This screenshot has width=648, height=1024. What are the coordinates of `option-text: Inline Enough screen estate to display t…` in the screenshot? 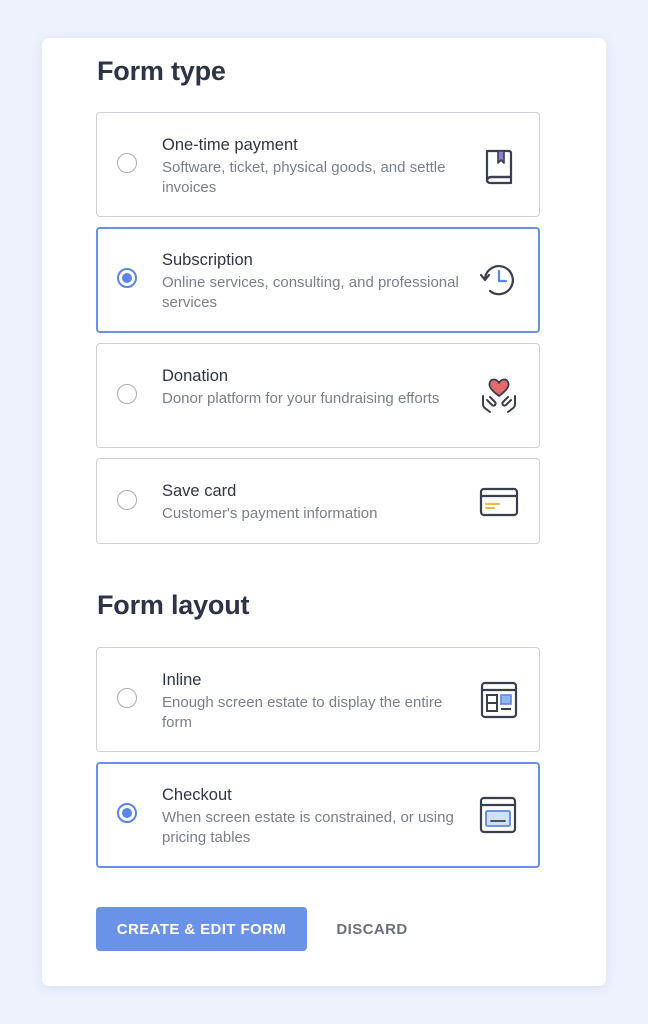 It's located at (312, 701).